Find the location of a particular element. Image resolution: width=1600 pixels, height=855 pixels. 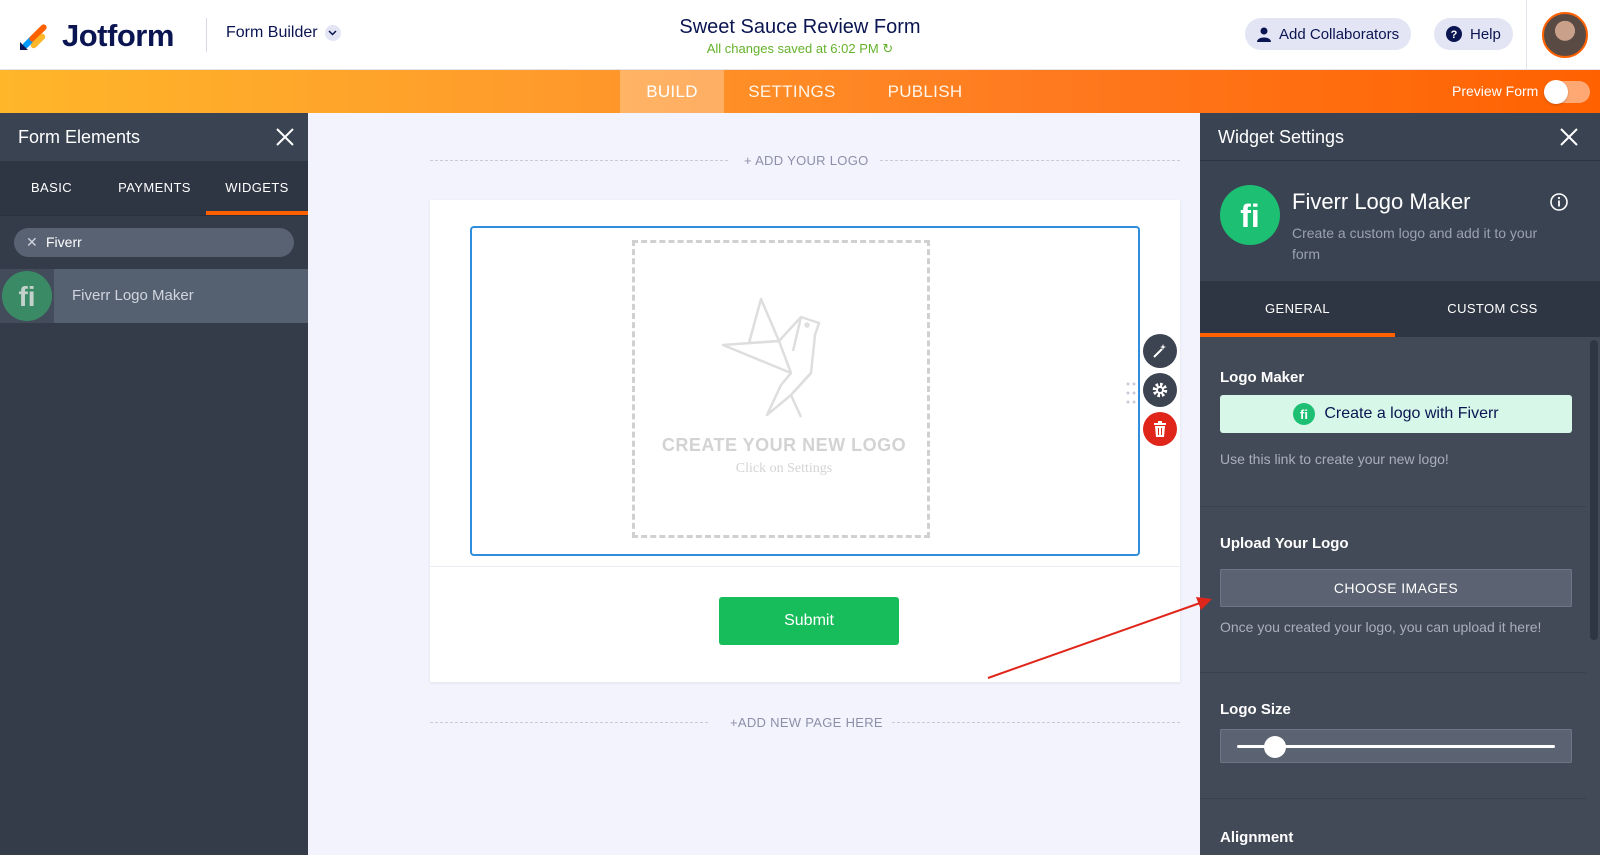

submit-button: Submit is located at coordinates (809, 621).